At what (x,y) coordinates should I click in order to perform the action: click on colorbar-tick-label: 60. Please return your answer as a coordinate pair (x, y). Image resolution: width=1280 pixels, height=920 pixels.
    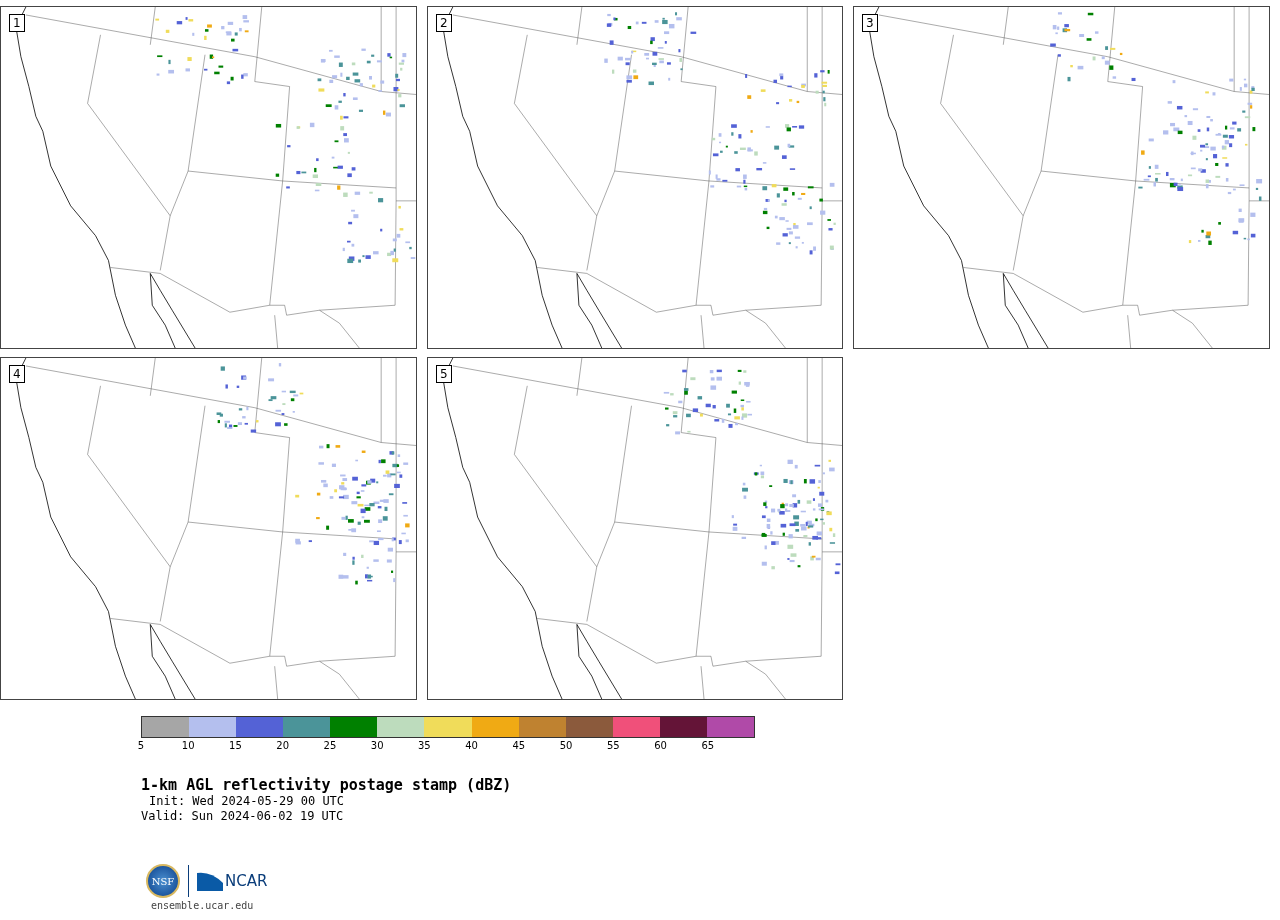
    Looking at the image, I should click on (660, 745).